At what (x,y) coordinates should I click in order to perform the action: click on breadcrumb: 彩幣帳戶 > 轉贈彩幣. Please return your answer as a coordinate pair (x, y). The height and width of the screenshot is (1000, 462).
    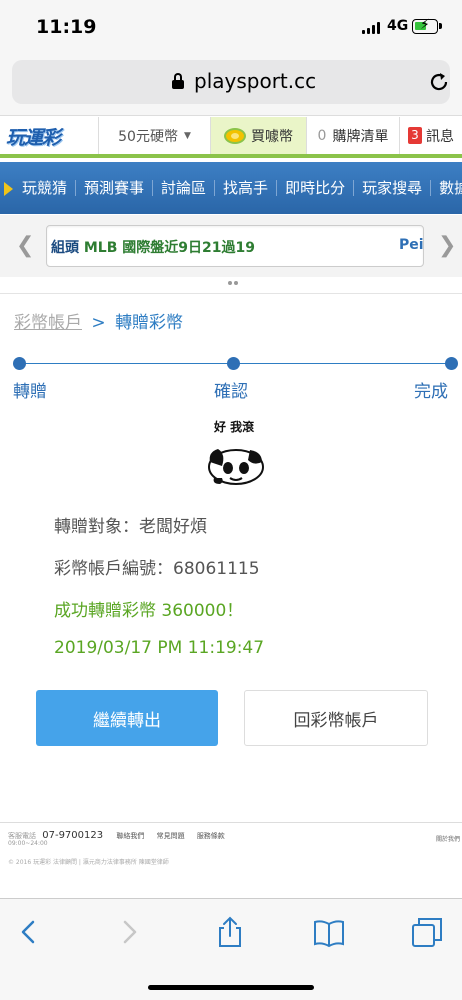
    Looking at the image, I should click on (98, 320).